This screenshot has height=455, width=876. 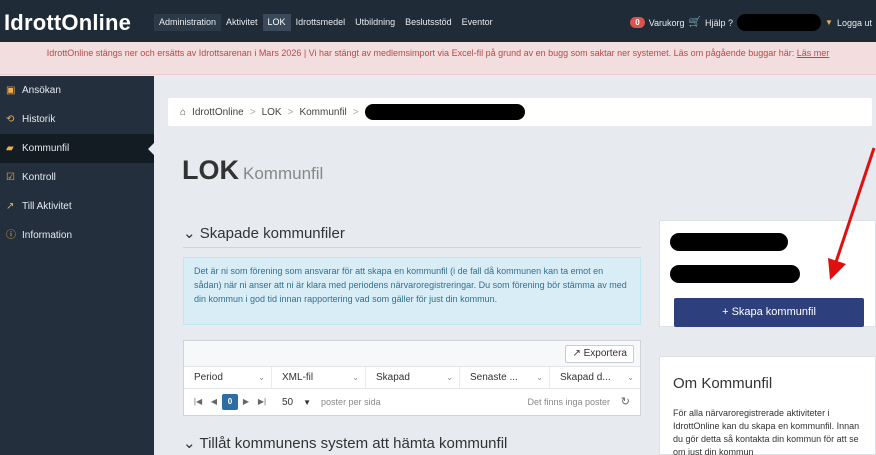 I want to click on create-file-panel: + Skapa kommunfil, so click(x=767, y=273).